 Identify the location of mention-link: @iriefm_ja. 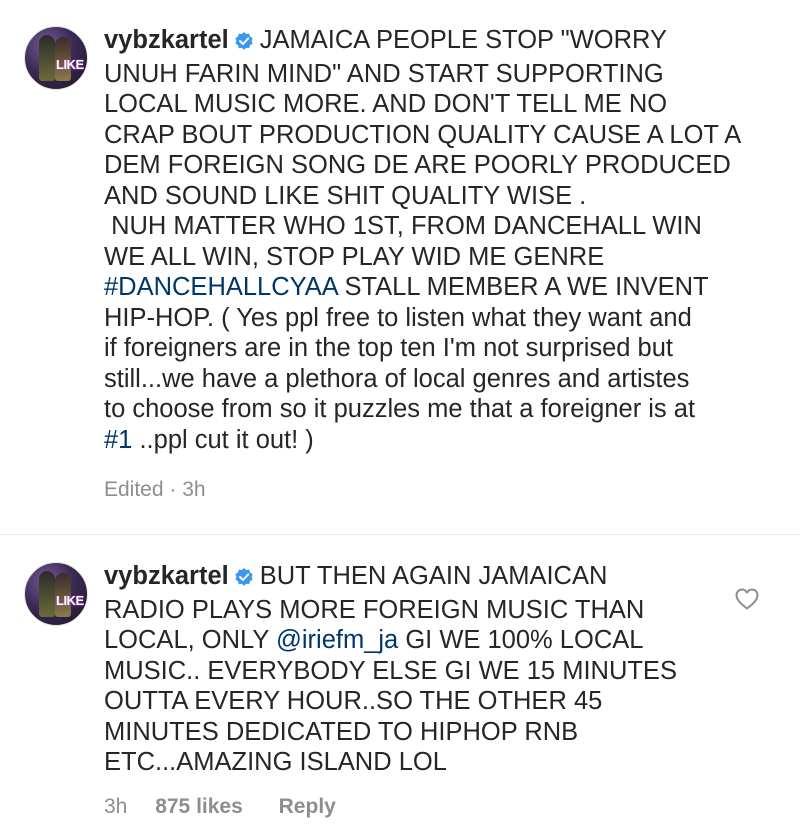
(337, 640).